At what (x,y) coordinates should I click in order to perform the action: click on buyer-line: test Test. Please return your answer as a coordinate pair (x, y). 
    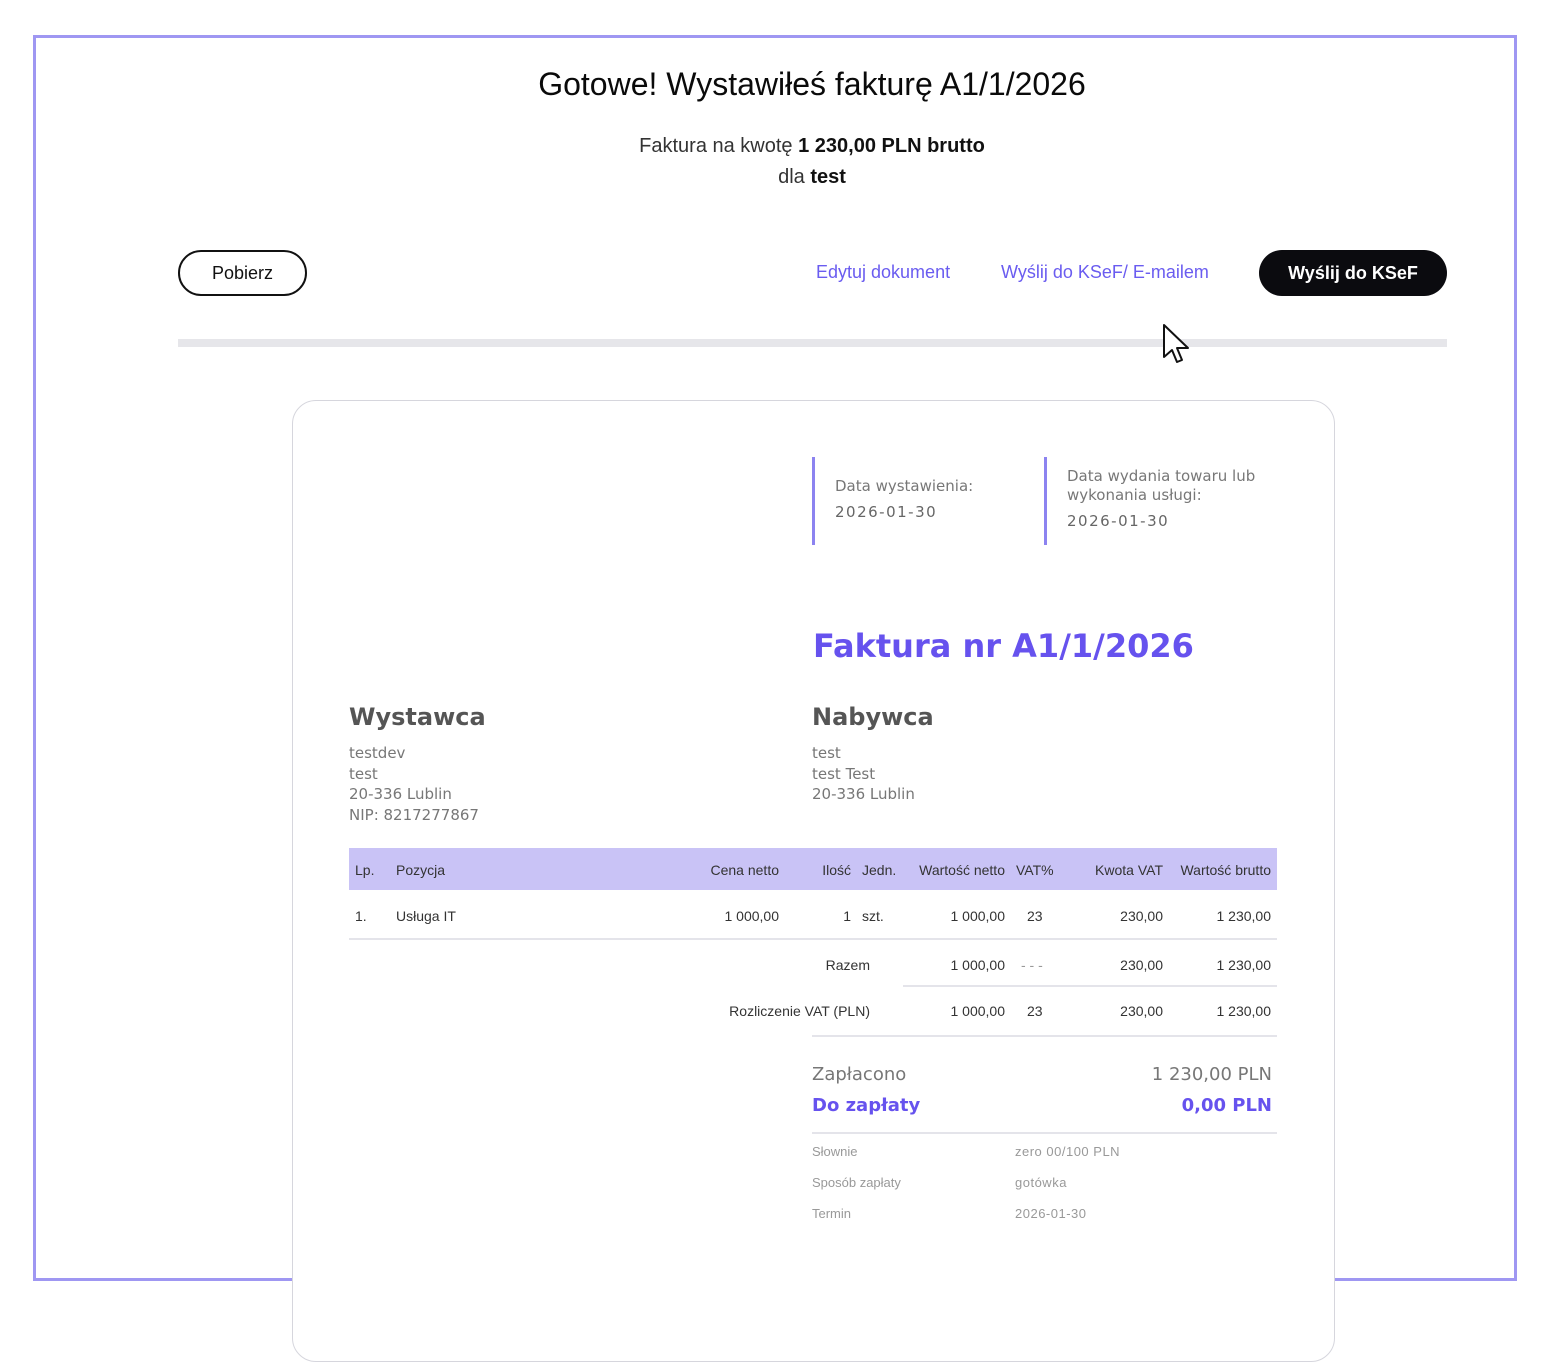
    Looking at the image, I should click on (844, 773).